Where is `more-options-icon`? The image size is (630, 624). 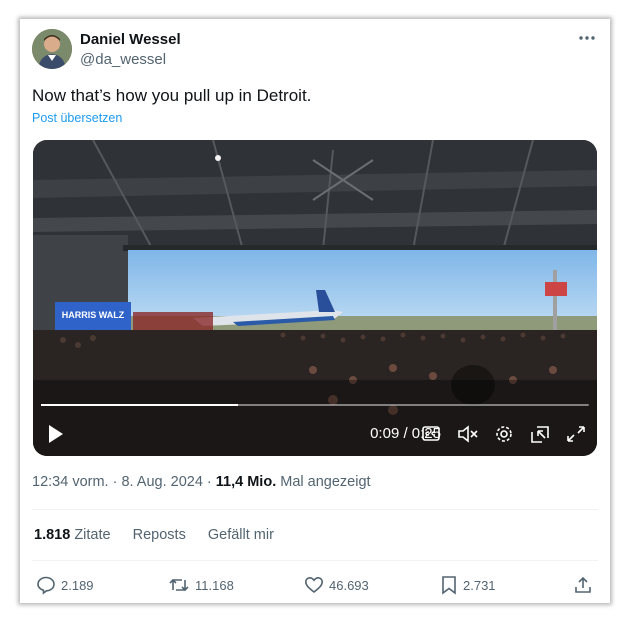
more-options-icon is located at coordinates (587, 38).